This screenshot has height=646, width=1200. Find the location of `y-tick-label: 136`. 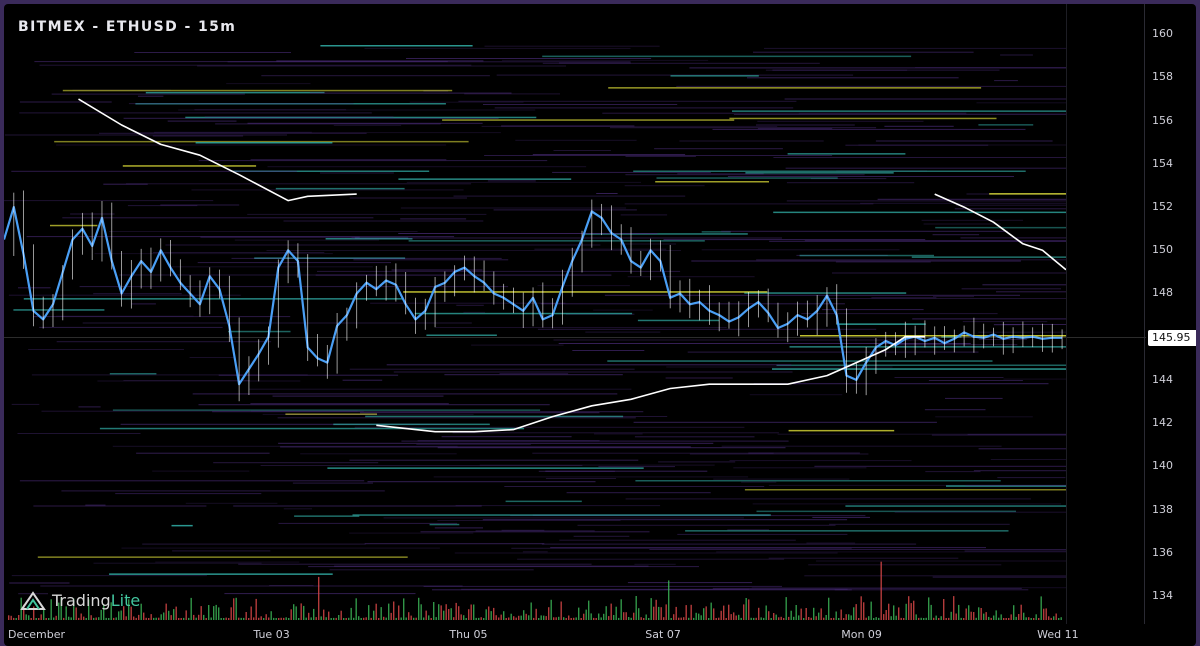

y-tick-label: 136 is located at coordinates (1162, 552).